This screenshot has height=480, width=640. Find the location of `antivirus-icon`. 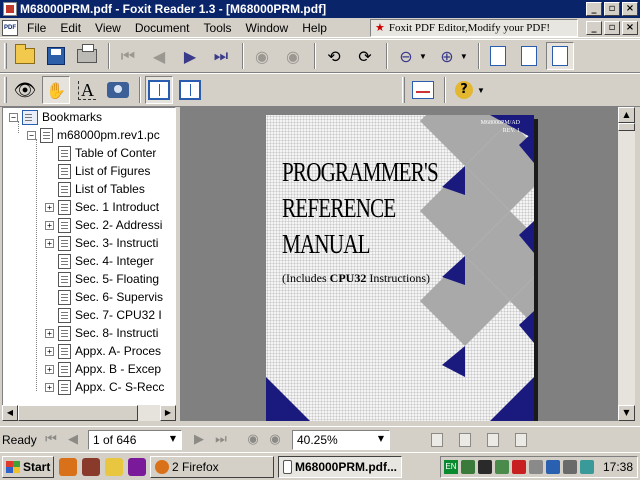

antivirus-icon is located at coordinates (518, 466).